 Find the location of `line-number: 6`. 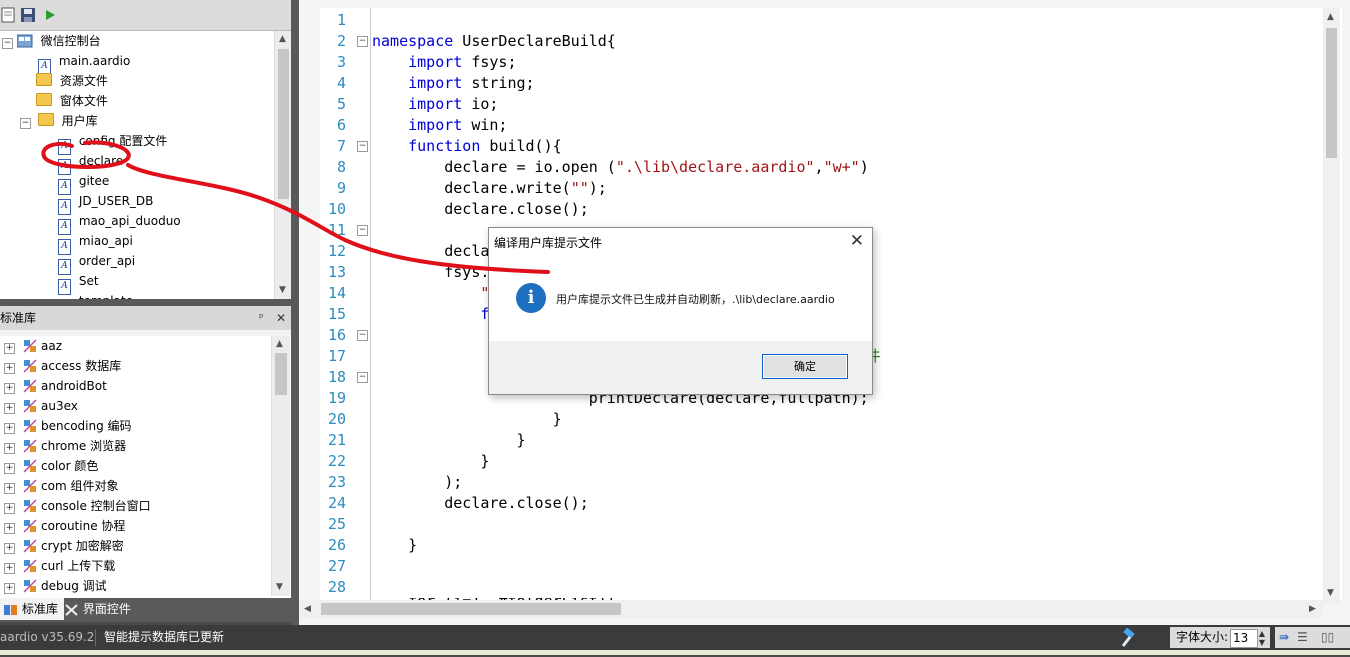

line-number: 6 is located at coordinates (341, 125).